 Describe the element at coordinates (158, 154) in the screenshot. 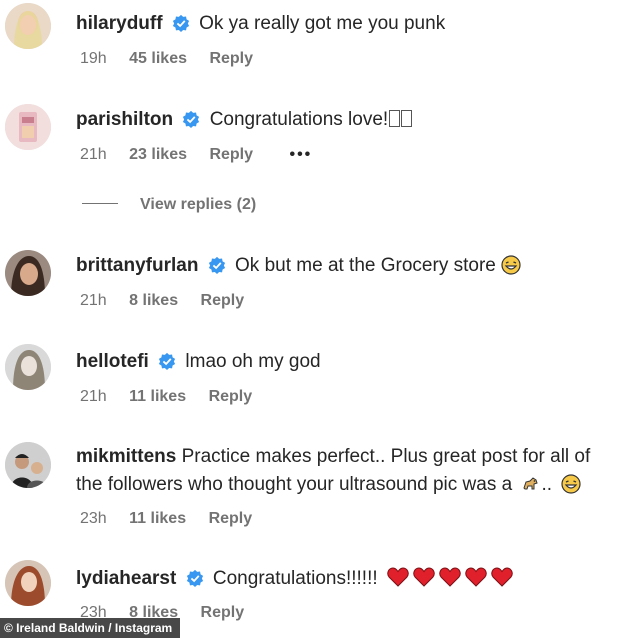

I see `likes-count: 23 likes` at that location.